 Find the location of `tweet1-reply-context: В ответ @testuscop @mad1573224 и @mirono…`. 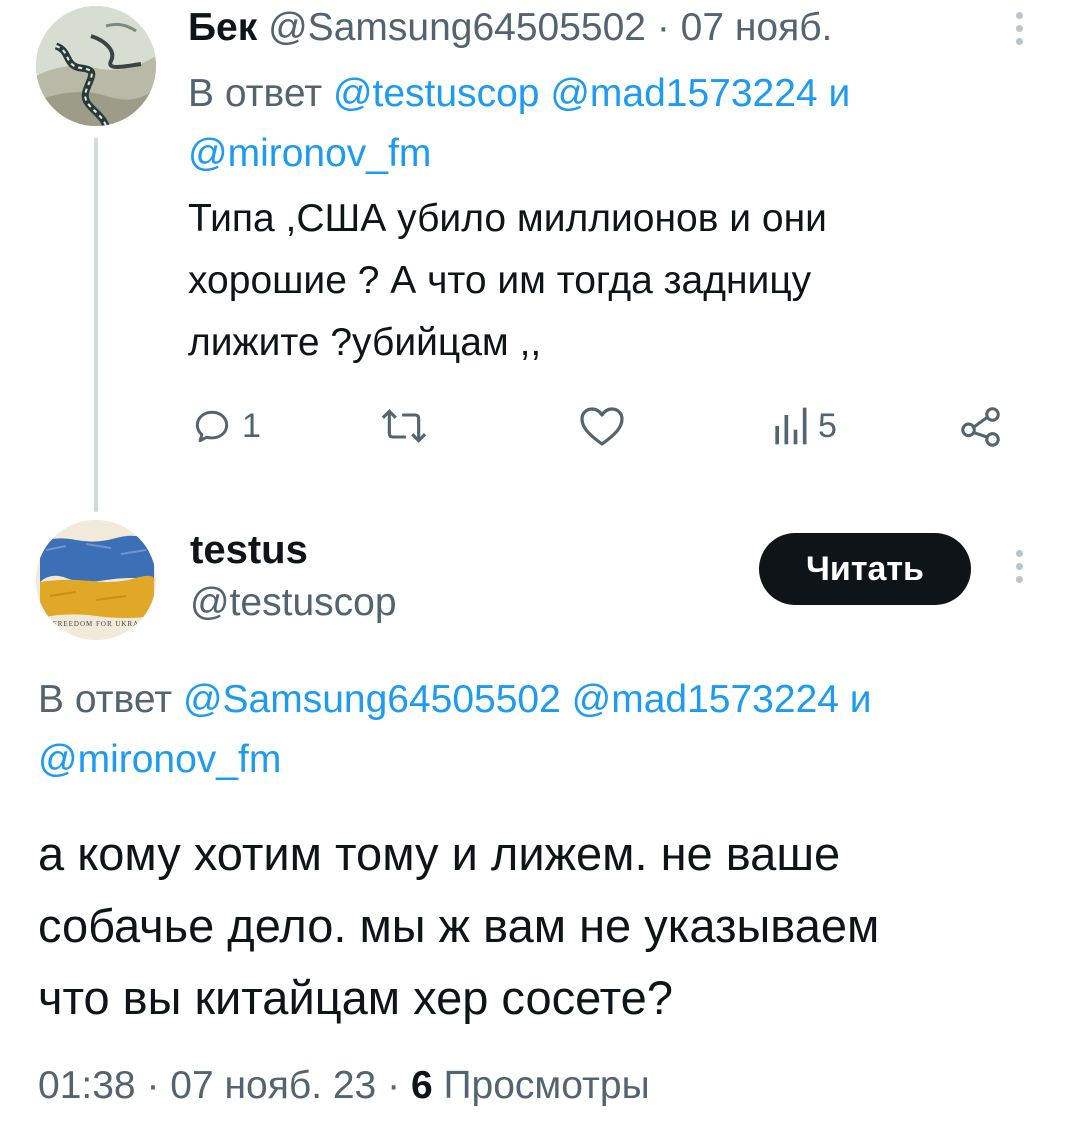

tweet1-reply-context: В ответ @testuscop @mad1573224 и @mirono… is located at coordinates (598, 124).